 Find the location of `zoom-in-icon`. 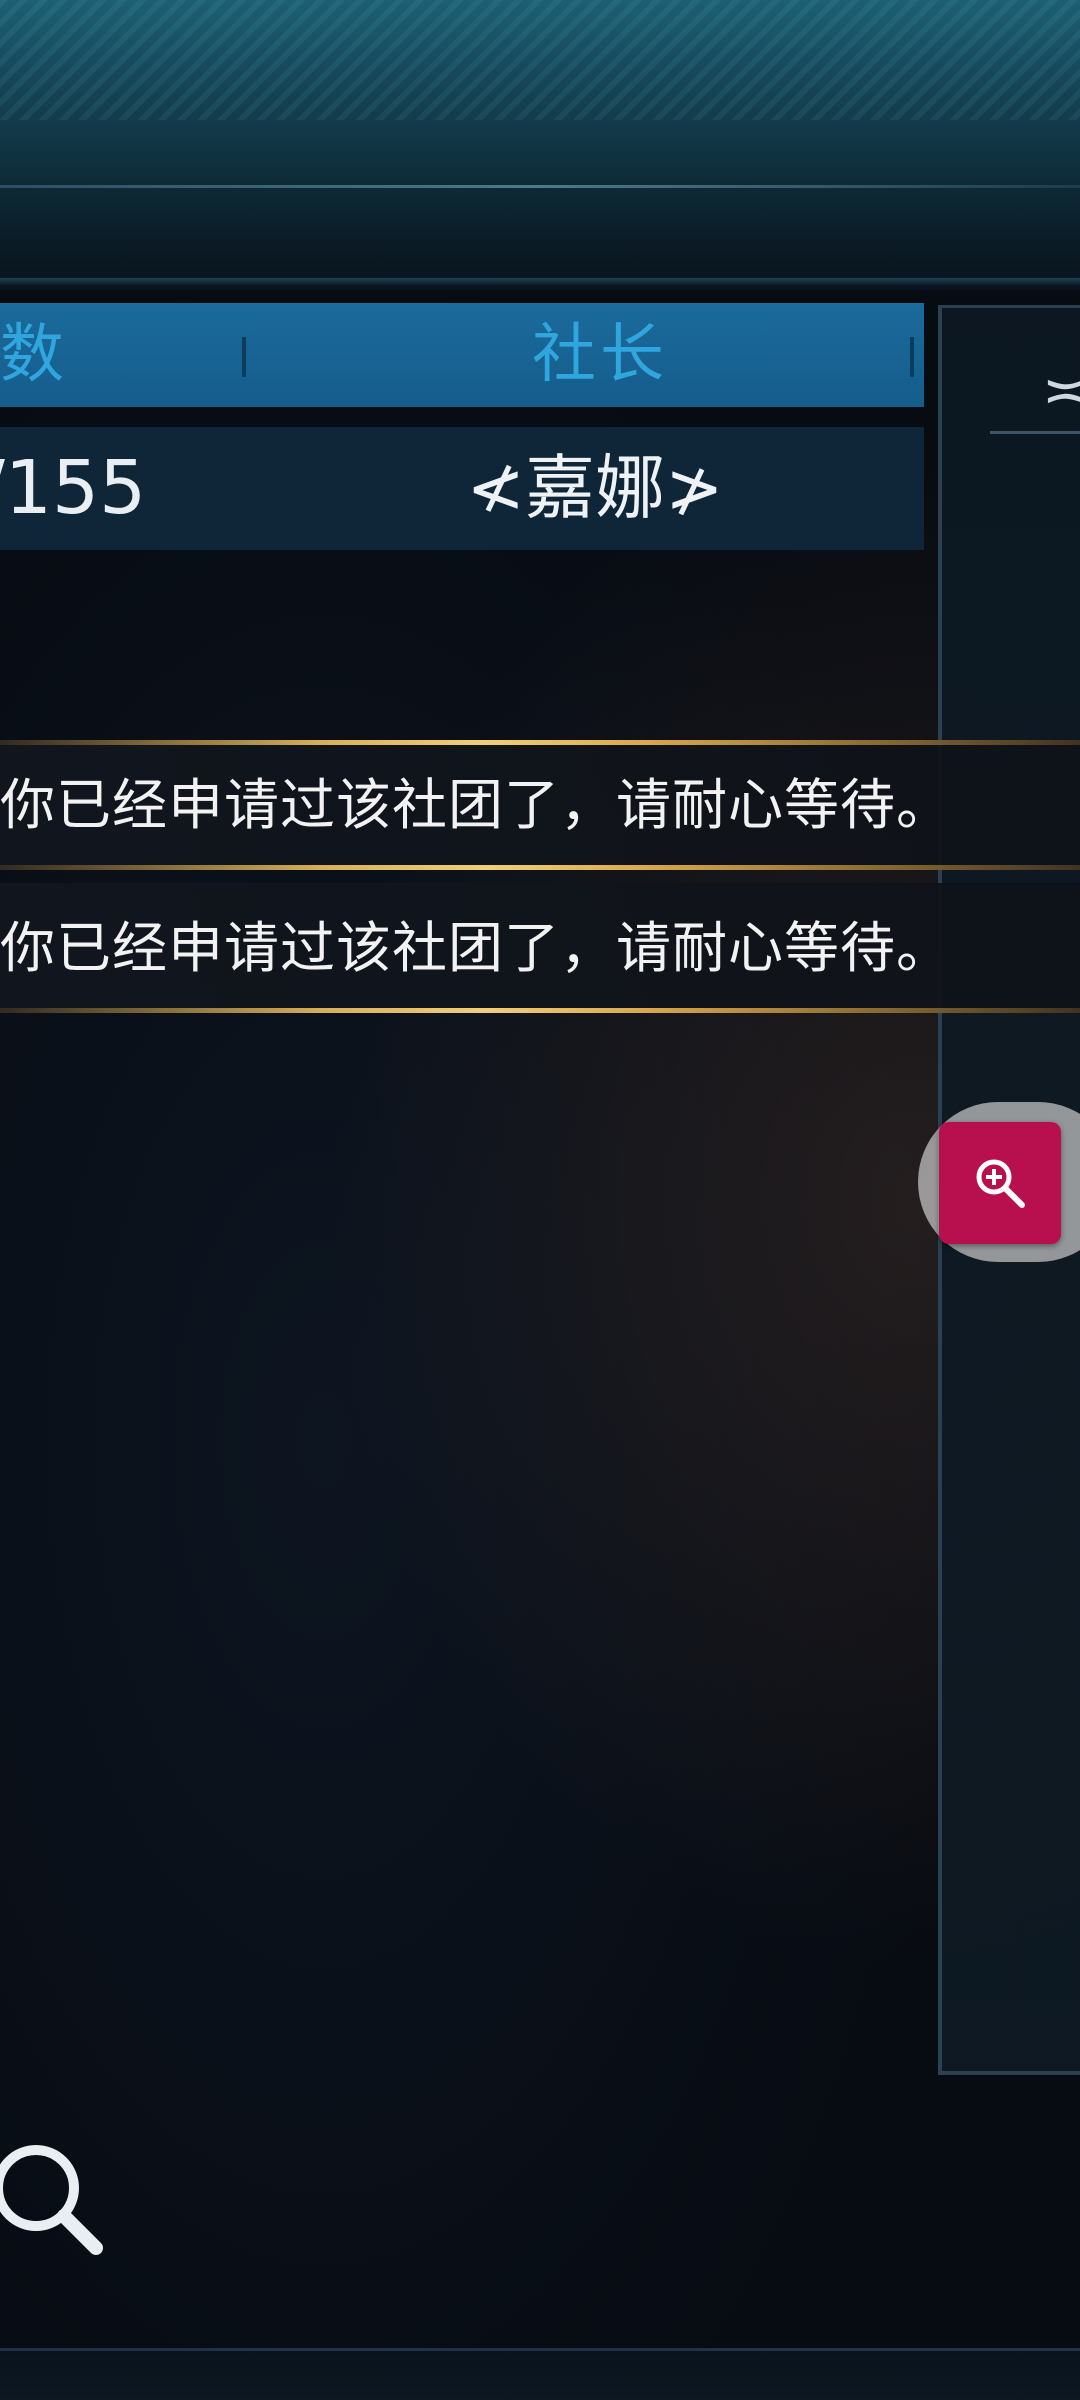

zoom-in-icon is located at coordinates (1000, 1183).